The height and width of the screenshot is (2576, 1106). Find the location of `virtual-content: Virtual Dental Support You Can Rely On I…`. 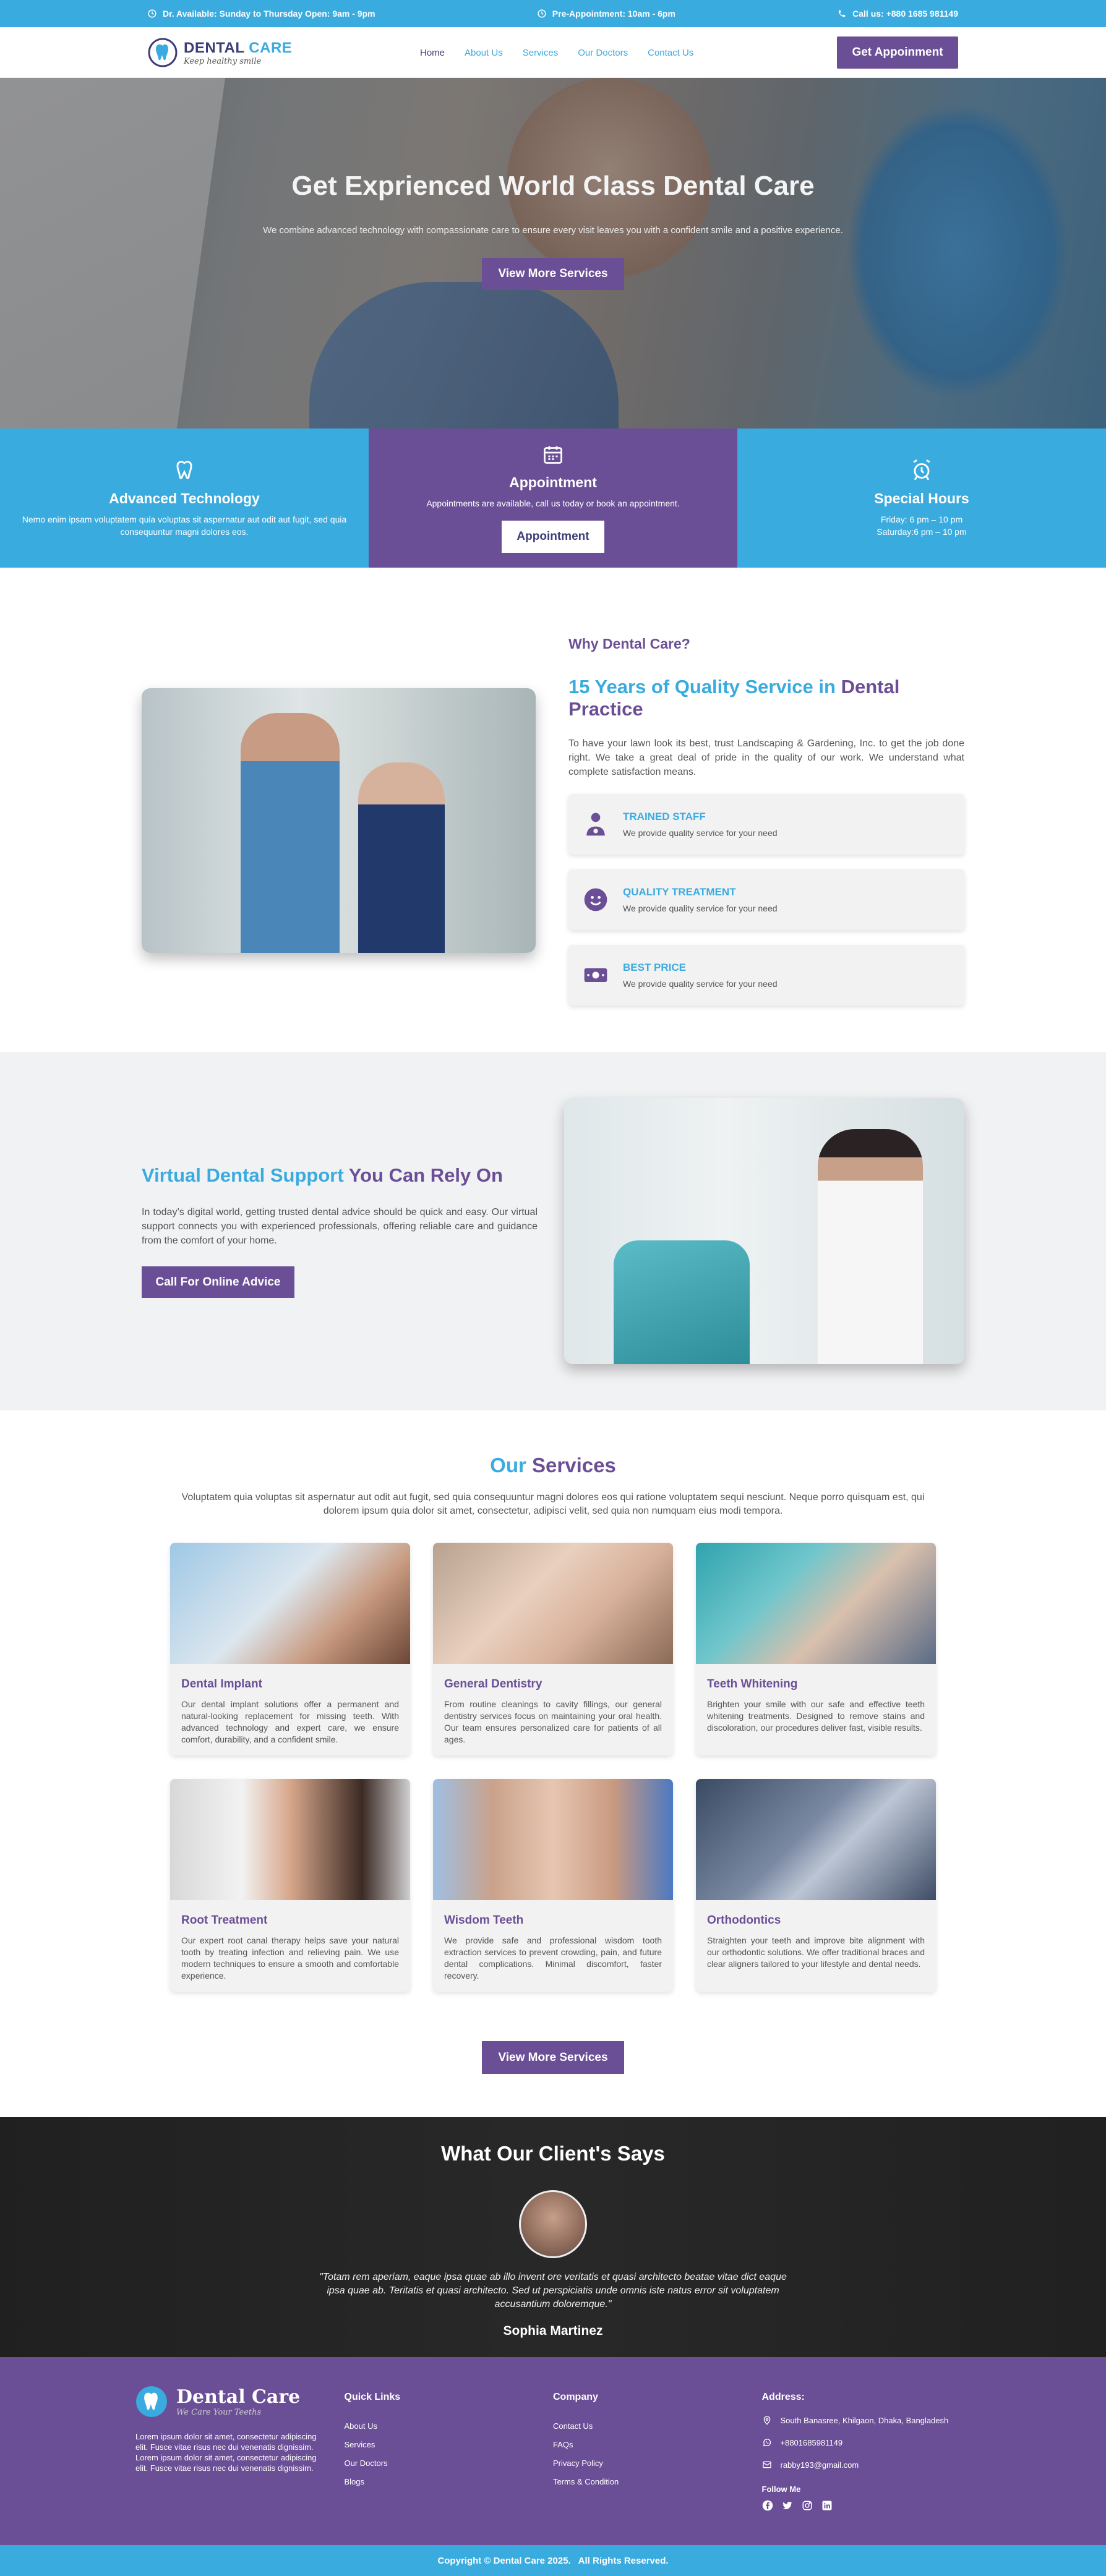

virtual-content: Virtual Dental Support You Can Rely On I… is located at coordinates (340, 1231).